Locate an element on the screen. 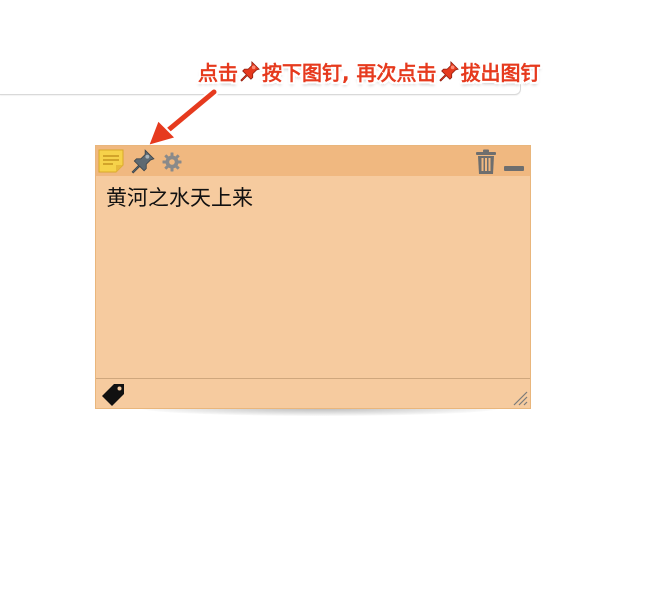  note-header is located at coordinates (313, 161).